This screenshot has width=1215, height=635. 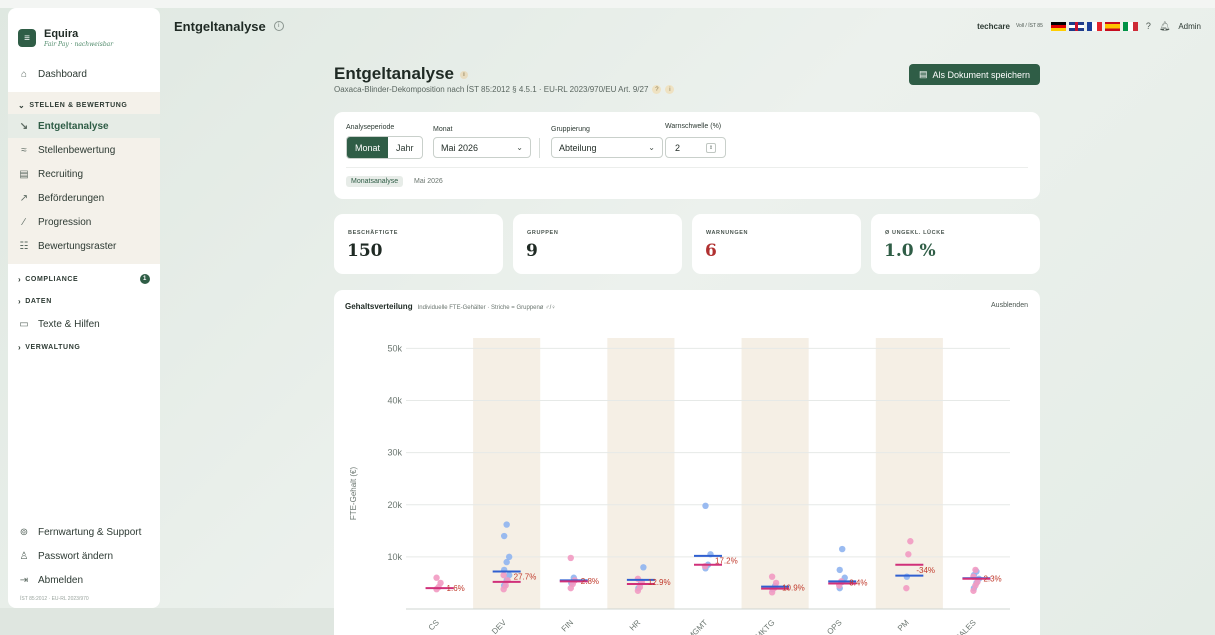 What do you see at coordinates (765, 626) in the screenshot?
I see `x-tick-label: MKTG` at bounding box center [765, 626].